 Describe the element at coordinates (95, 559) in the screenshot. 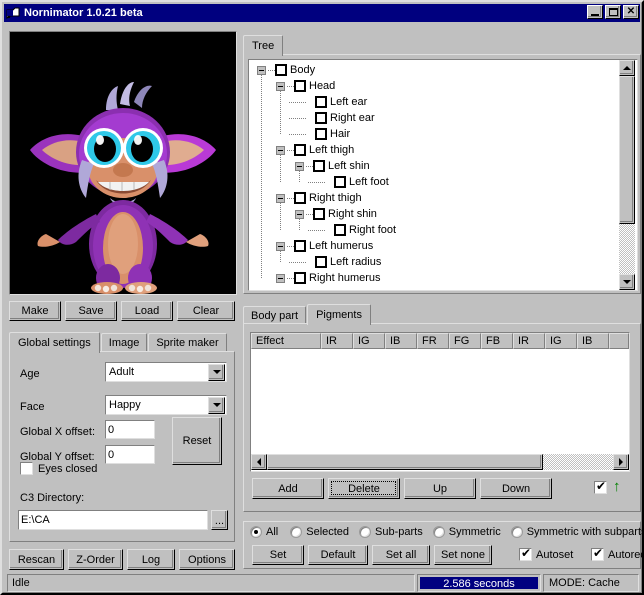

I see `z-order-button: Z-Order` at that location.